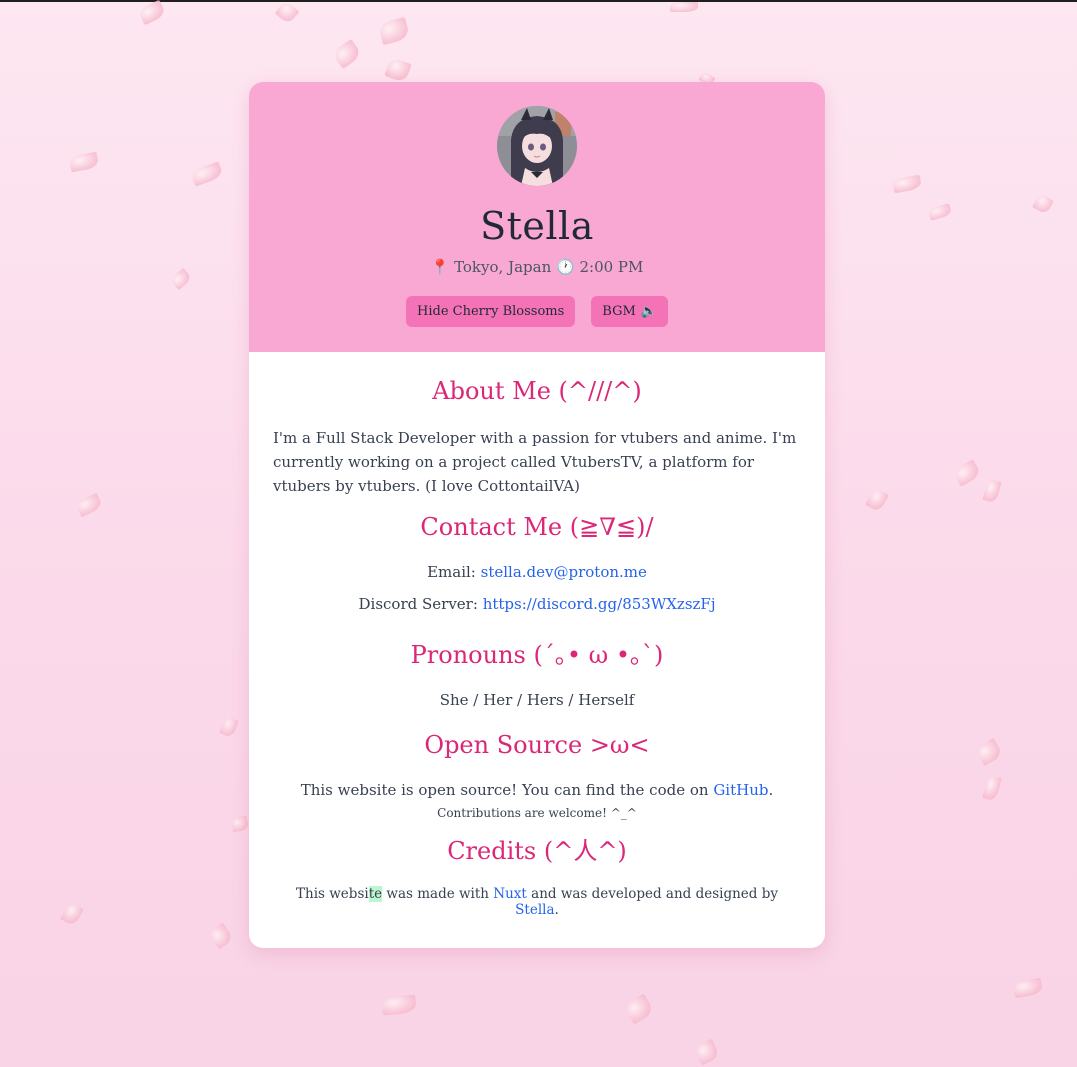 This screenshot has width=1077, height=1067. What do you see at coordinates (537, 745) in the screenshot?
I see `opensource-title: Open Source >ω<` at bounding box center [537, 745].